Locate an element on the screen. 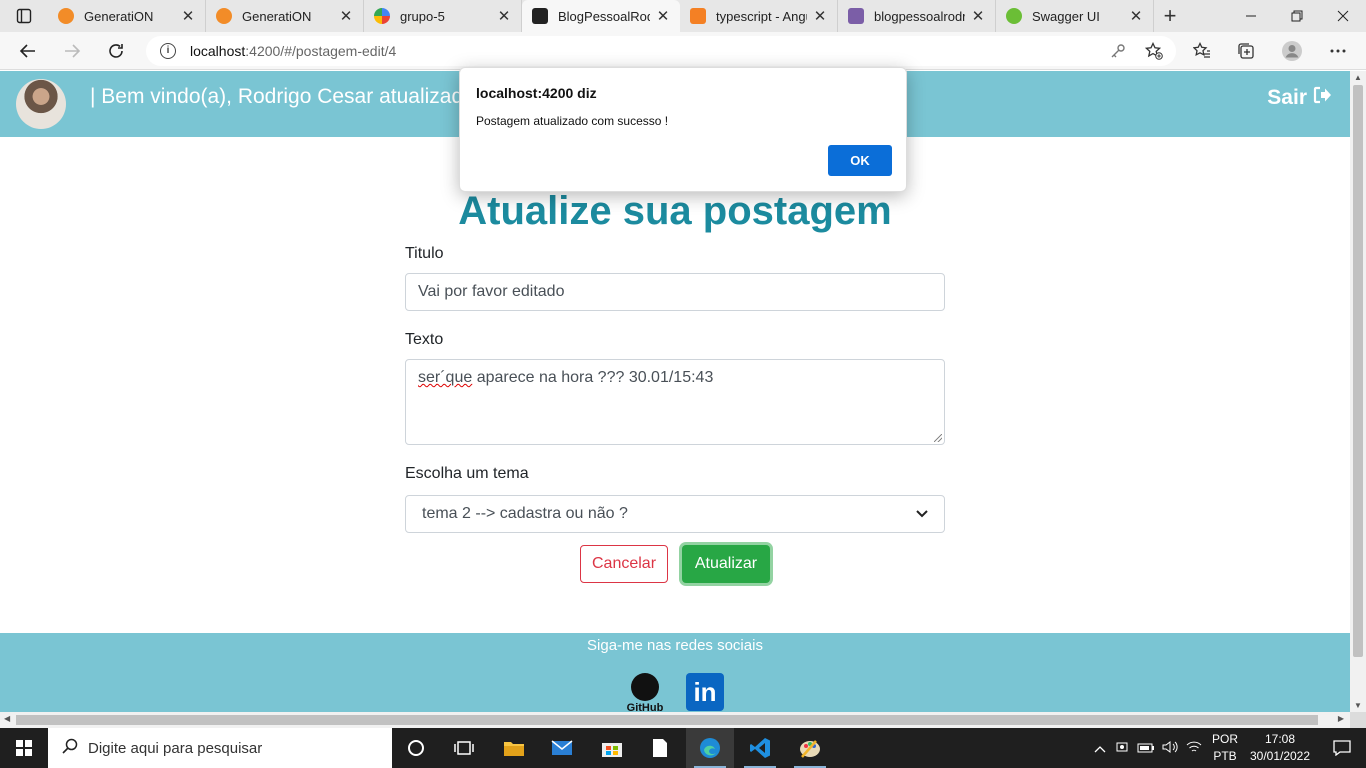 The width and height of the screenshot is (1366, 768). page-title: Atualize sua postagem is located at coordinates (675, 211).